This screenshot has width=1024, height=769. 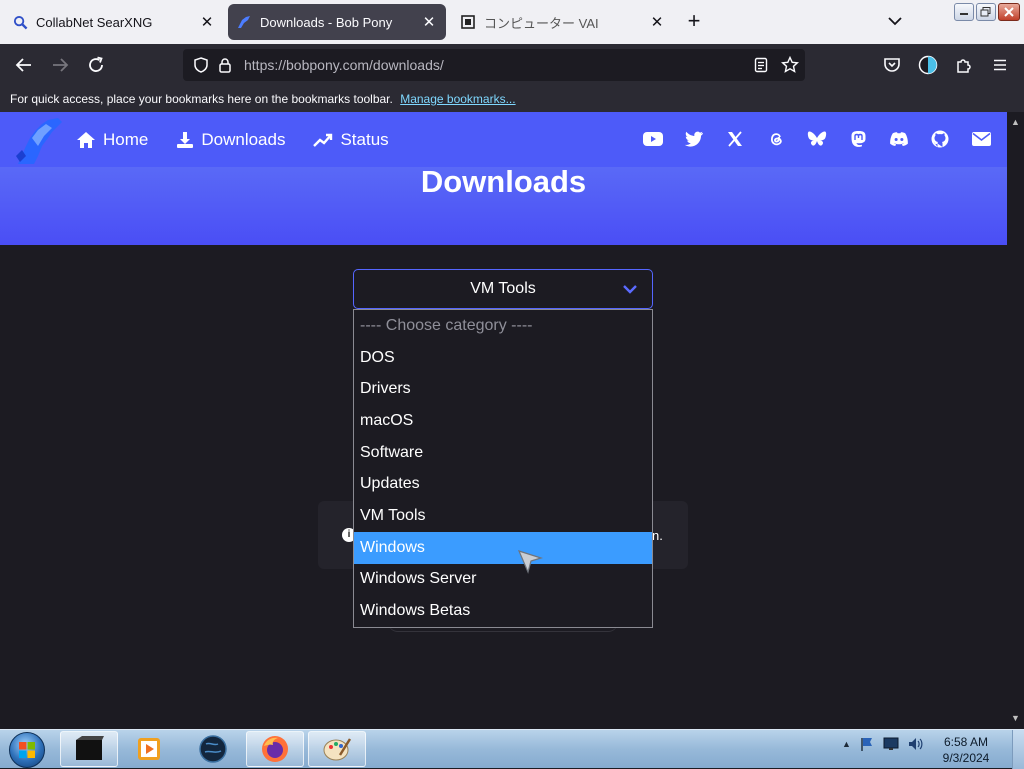 What do you see at coordinates (964, 65) in the screenshot?
I see `extensions-puzzle-icon` at bounding box center [964, 65].